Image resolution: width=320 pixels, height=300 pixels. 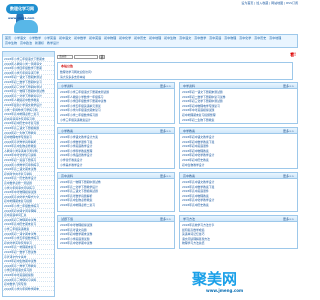 What do you see at coordinates (86, 57) in the screenshot?
I see `search-input` at bounding box center [86, 57].